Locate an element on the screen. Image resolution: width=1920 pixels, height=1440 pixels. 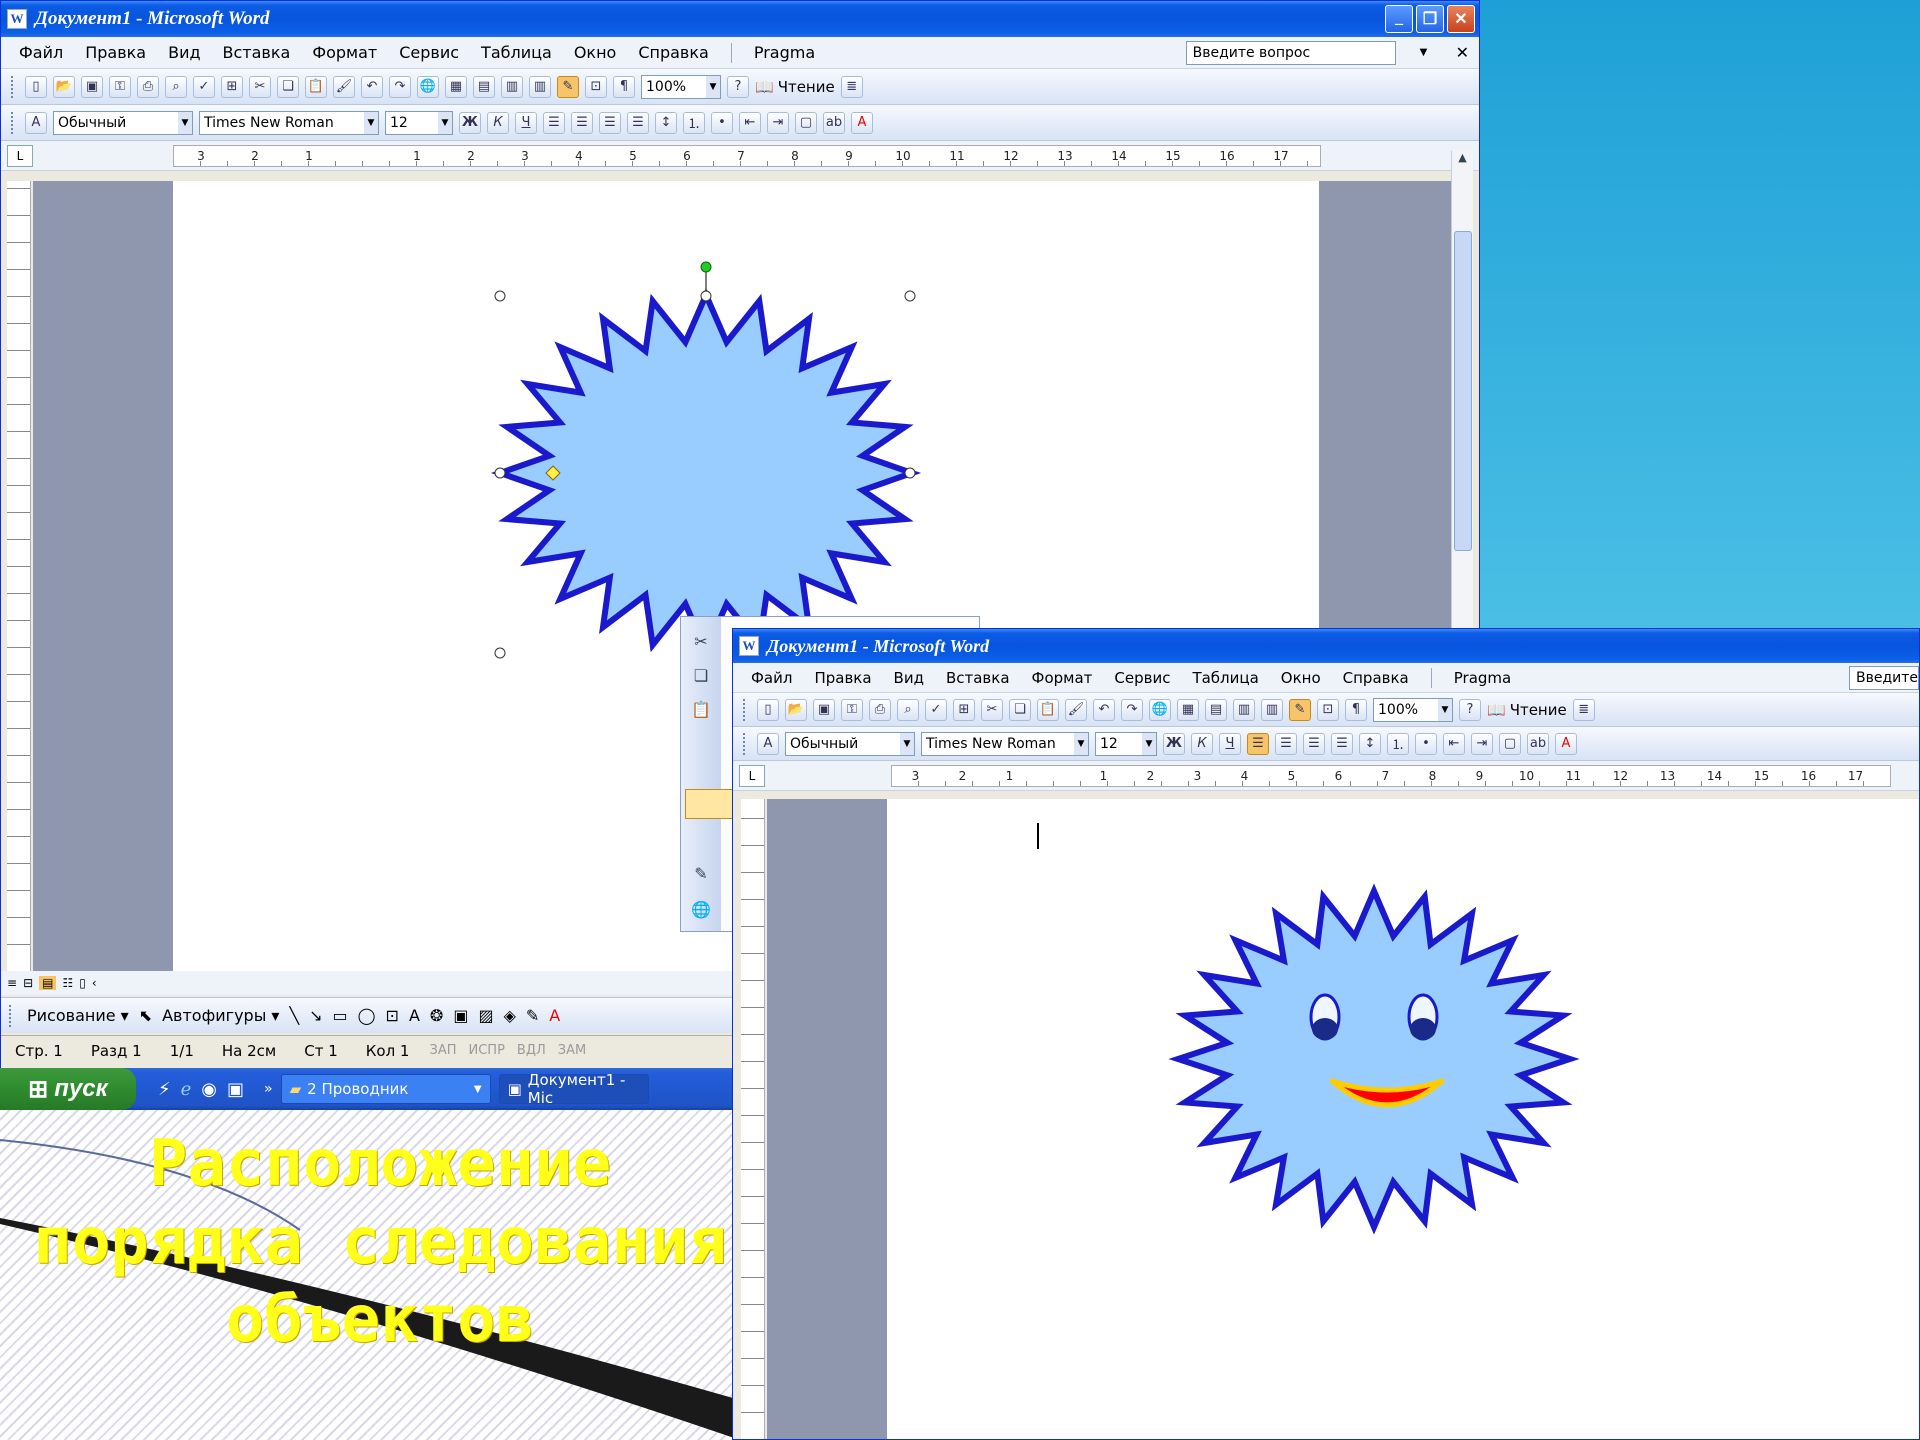
copy-icon: ❏ is located at coordinates (1020, 709).